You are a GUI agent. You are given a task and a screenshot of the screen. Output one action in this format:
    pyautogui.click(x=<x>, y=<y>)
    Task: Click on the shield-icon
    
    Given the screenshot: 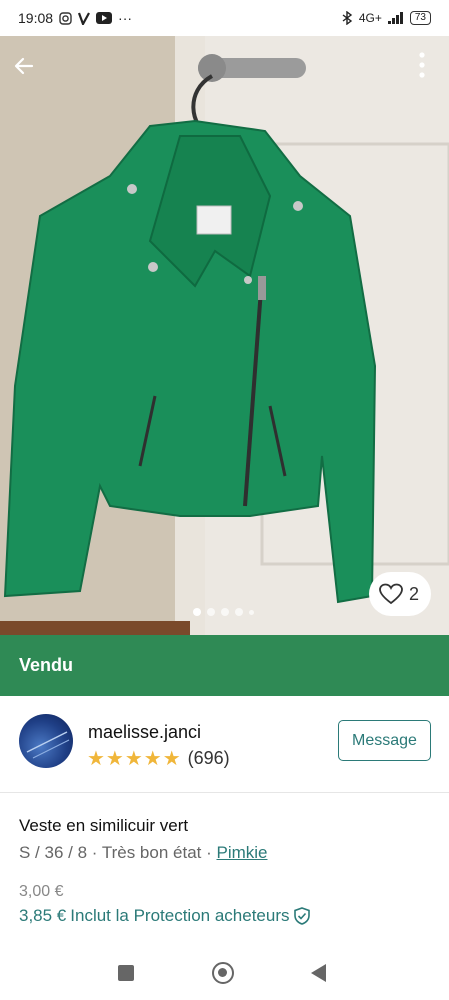 What is the action you would take?
    pyautogui.click(x=301, y=916)
    